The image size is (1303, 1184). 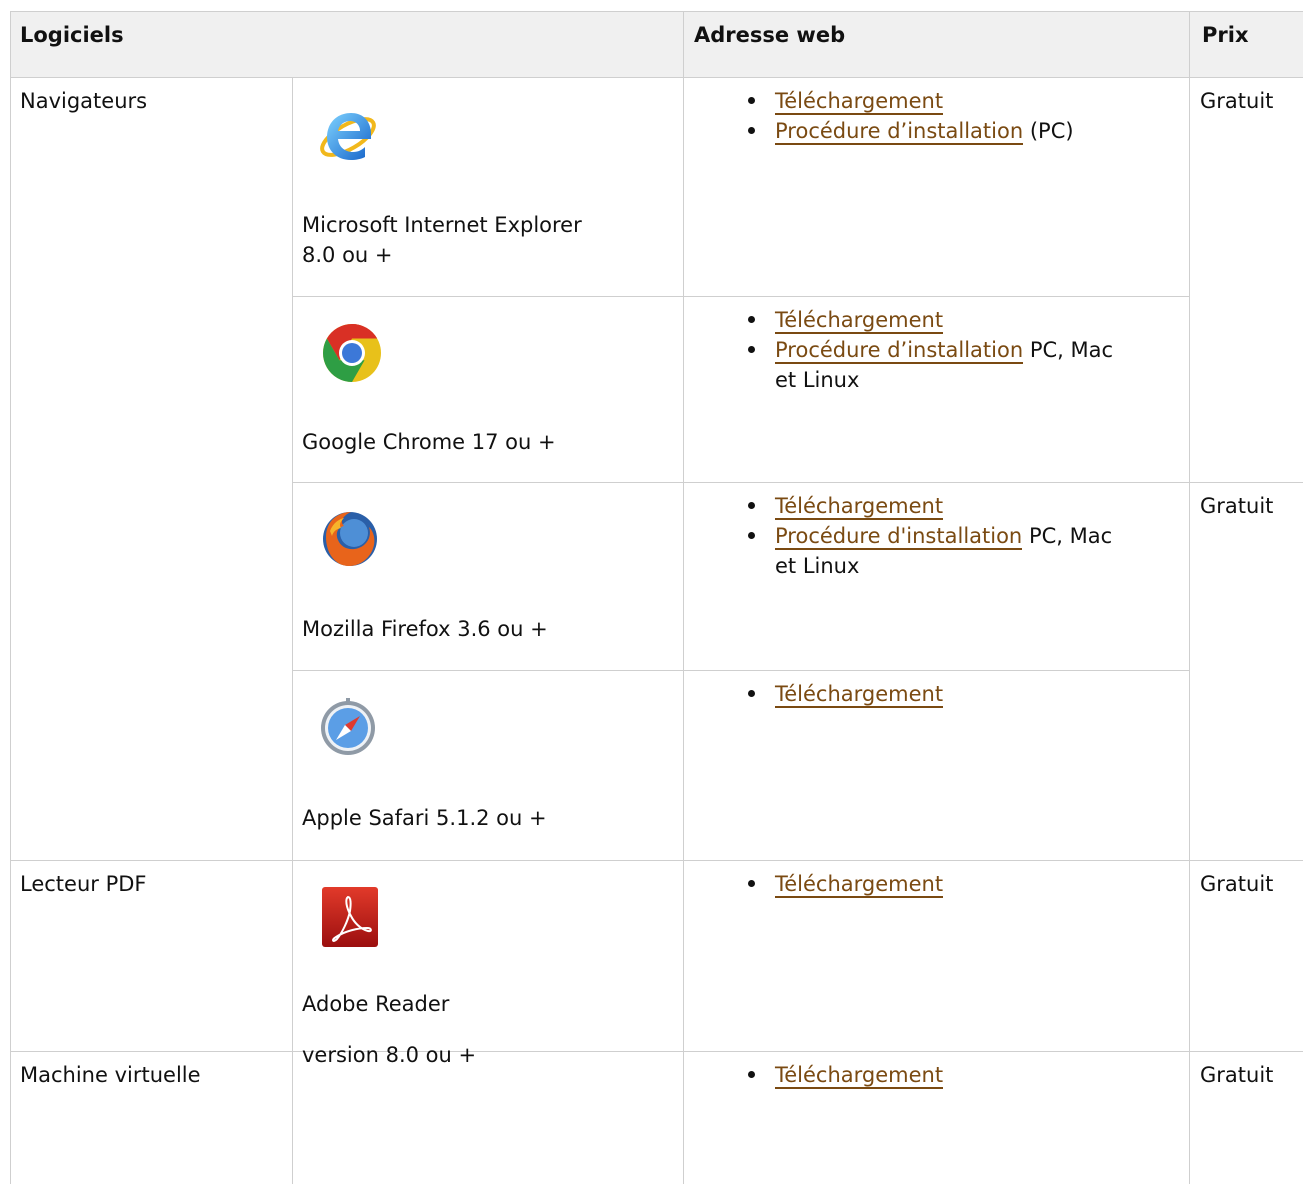 What do you see at coordinates (770, 35) in the screenshot?
I see `header-web-address: Adresse web` at bounding box center [770, 35].